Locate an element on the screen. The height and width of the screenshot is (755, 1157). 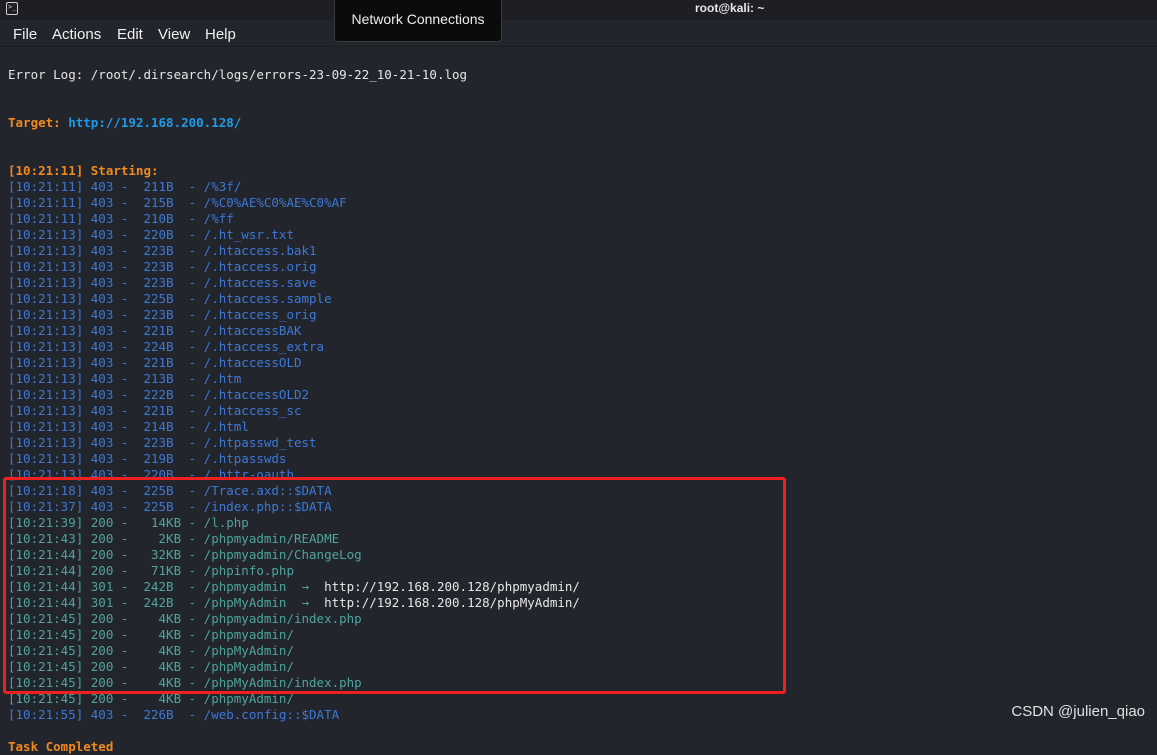
log-entry: [10:21:13] 403 - 223B - /.htaccess.bak1 is located at coordinates (162, 250).